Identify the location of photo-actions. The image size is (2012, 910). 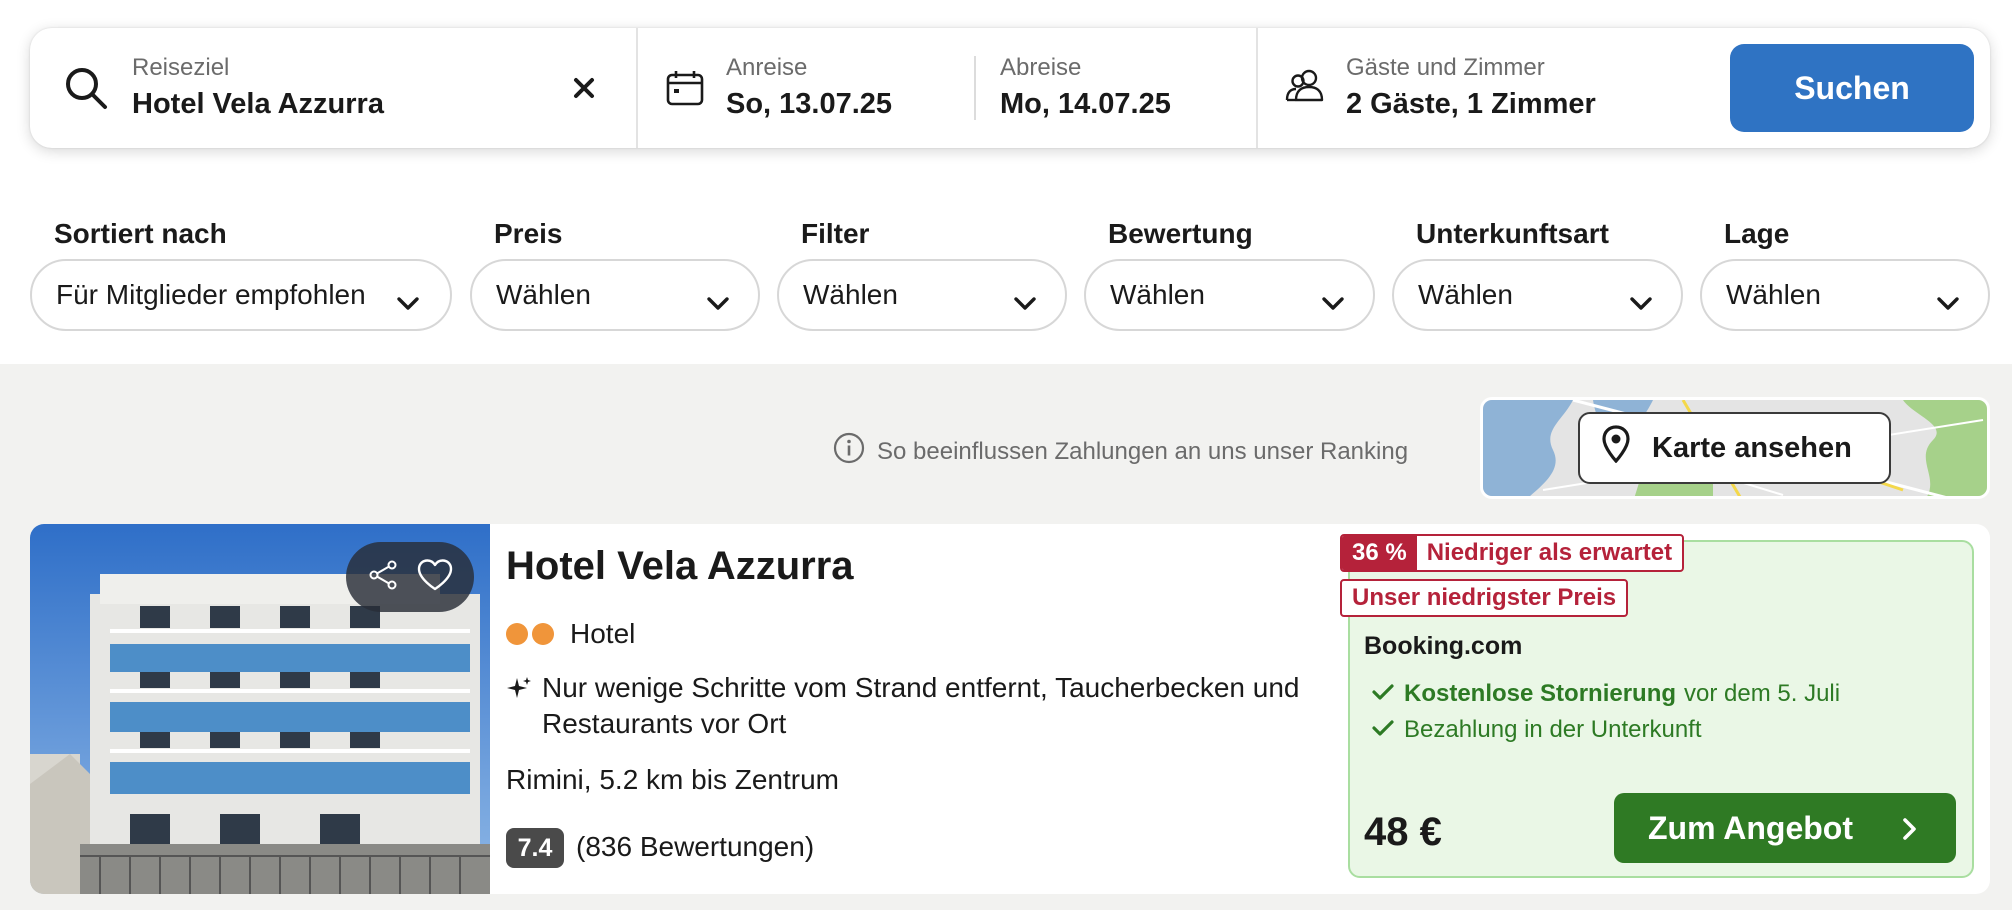
(410, 577).